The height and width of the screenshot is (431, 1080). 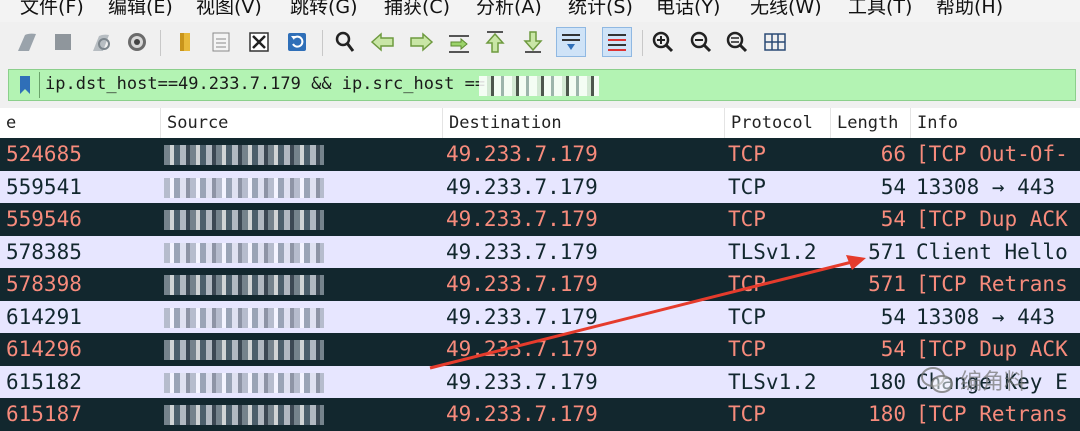 I want to click on packet-length: 54, so click(x=893, y=316).